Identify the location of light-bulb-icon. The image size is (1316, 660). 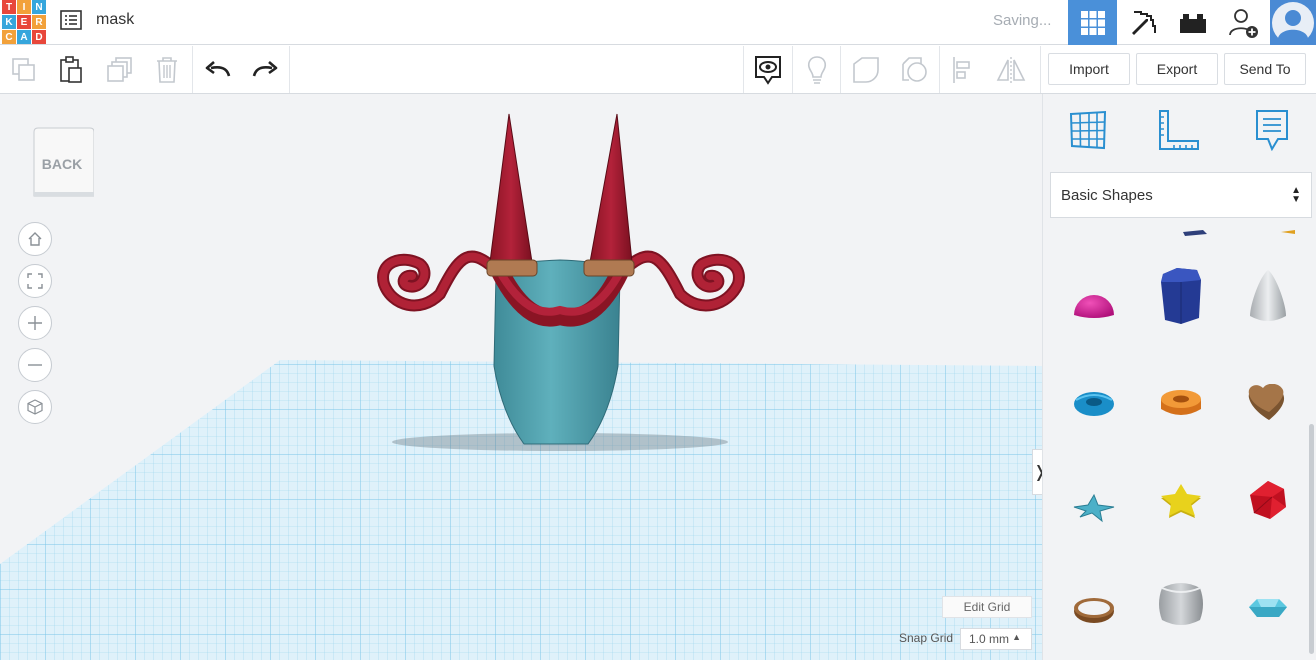
(817, 70).